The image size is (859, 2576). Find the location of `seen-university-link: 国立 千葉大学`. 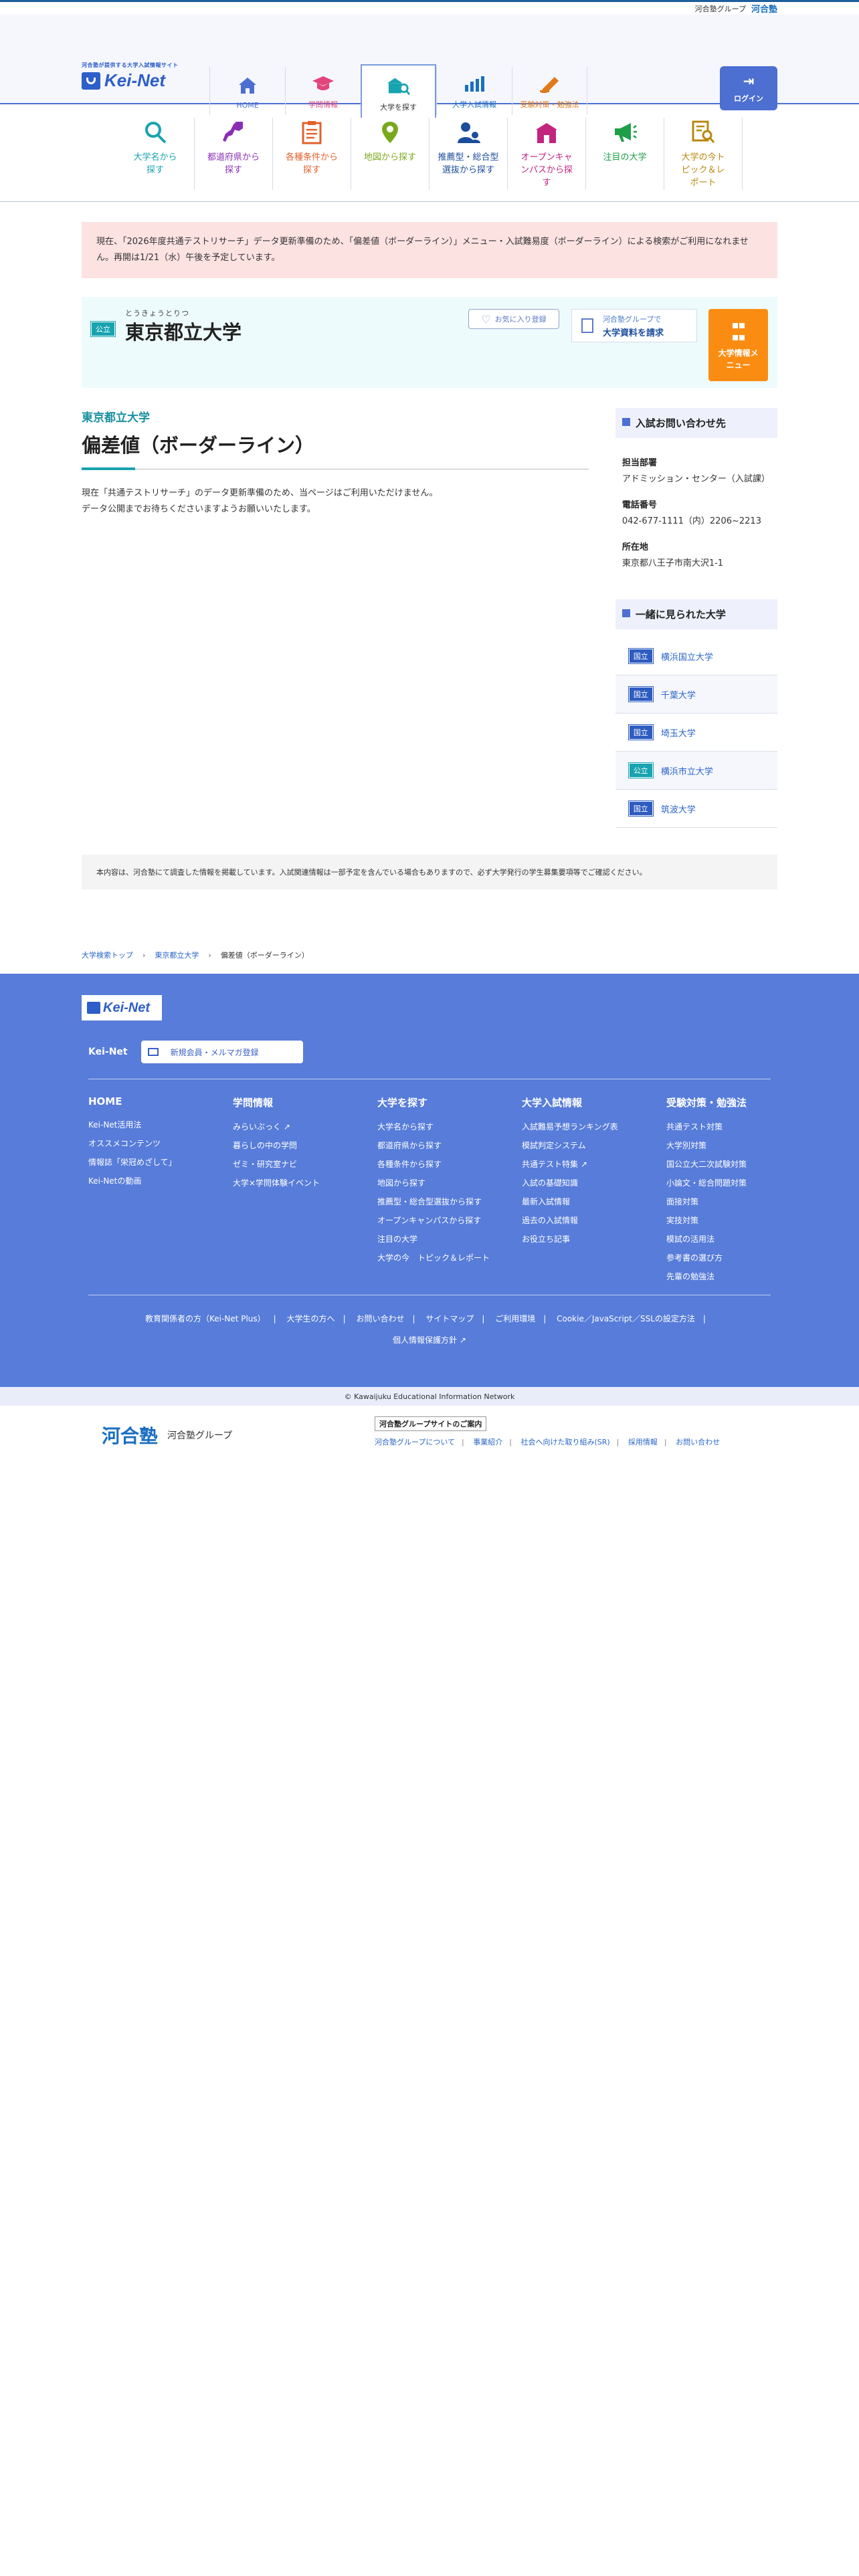

seen-university-link: 国立 千葉大学 is located at coordinates (696, 695).